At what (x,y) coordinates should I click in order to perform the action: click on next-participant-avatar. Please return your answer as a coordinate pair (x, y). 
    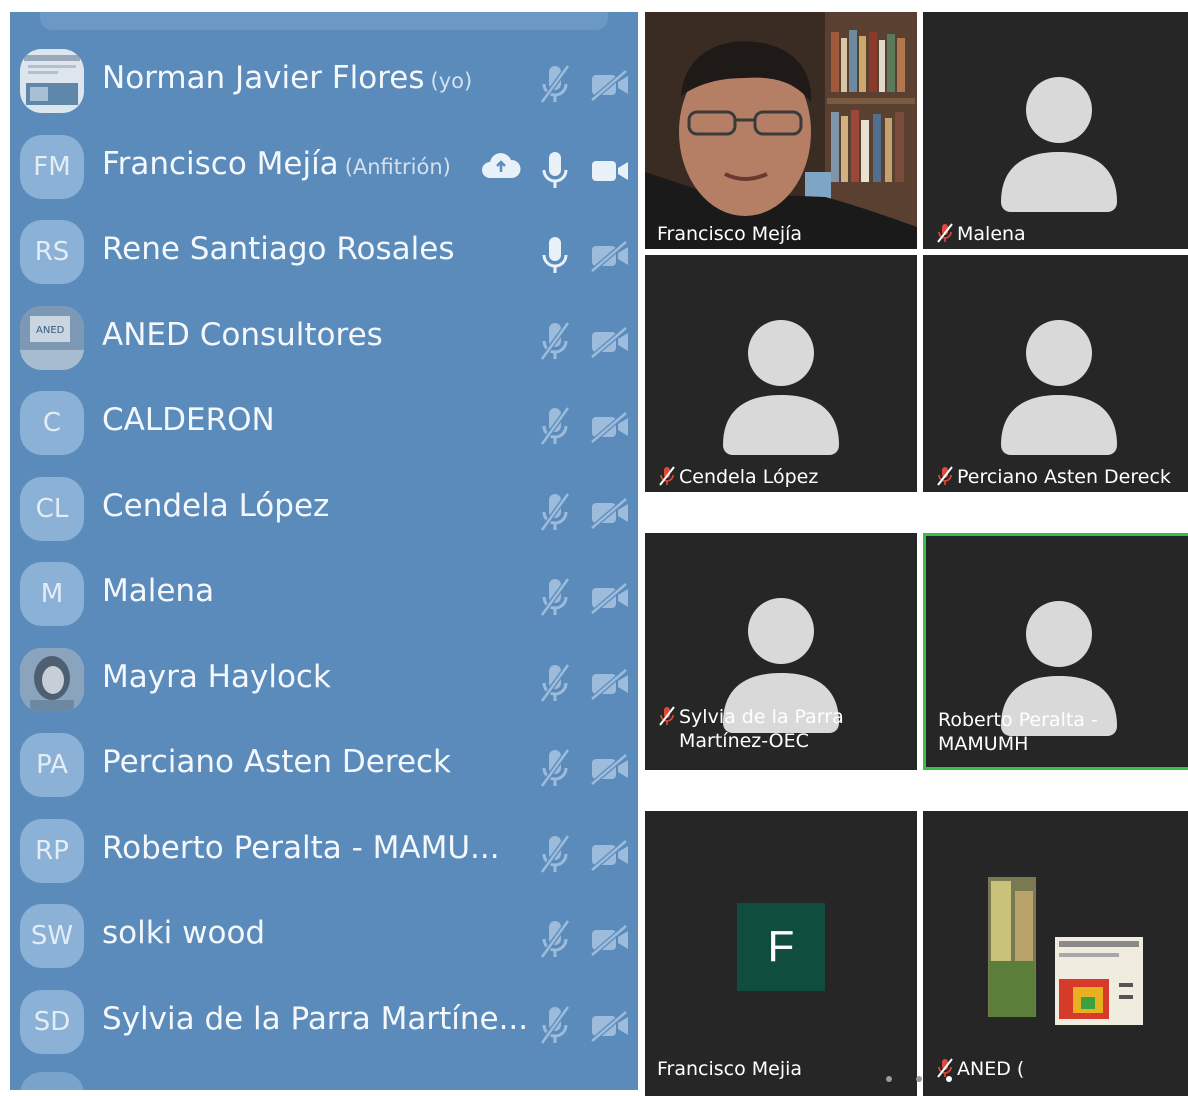
    Looking at the image, I should click on (52, 1081).